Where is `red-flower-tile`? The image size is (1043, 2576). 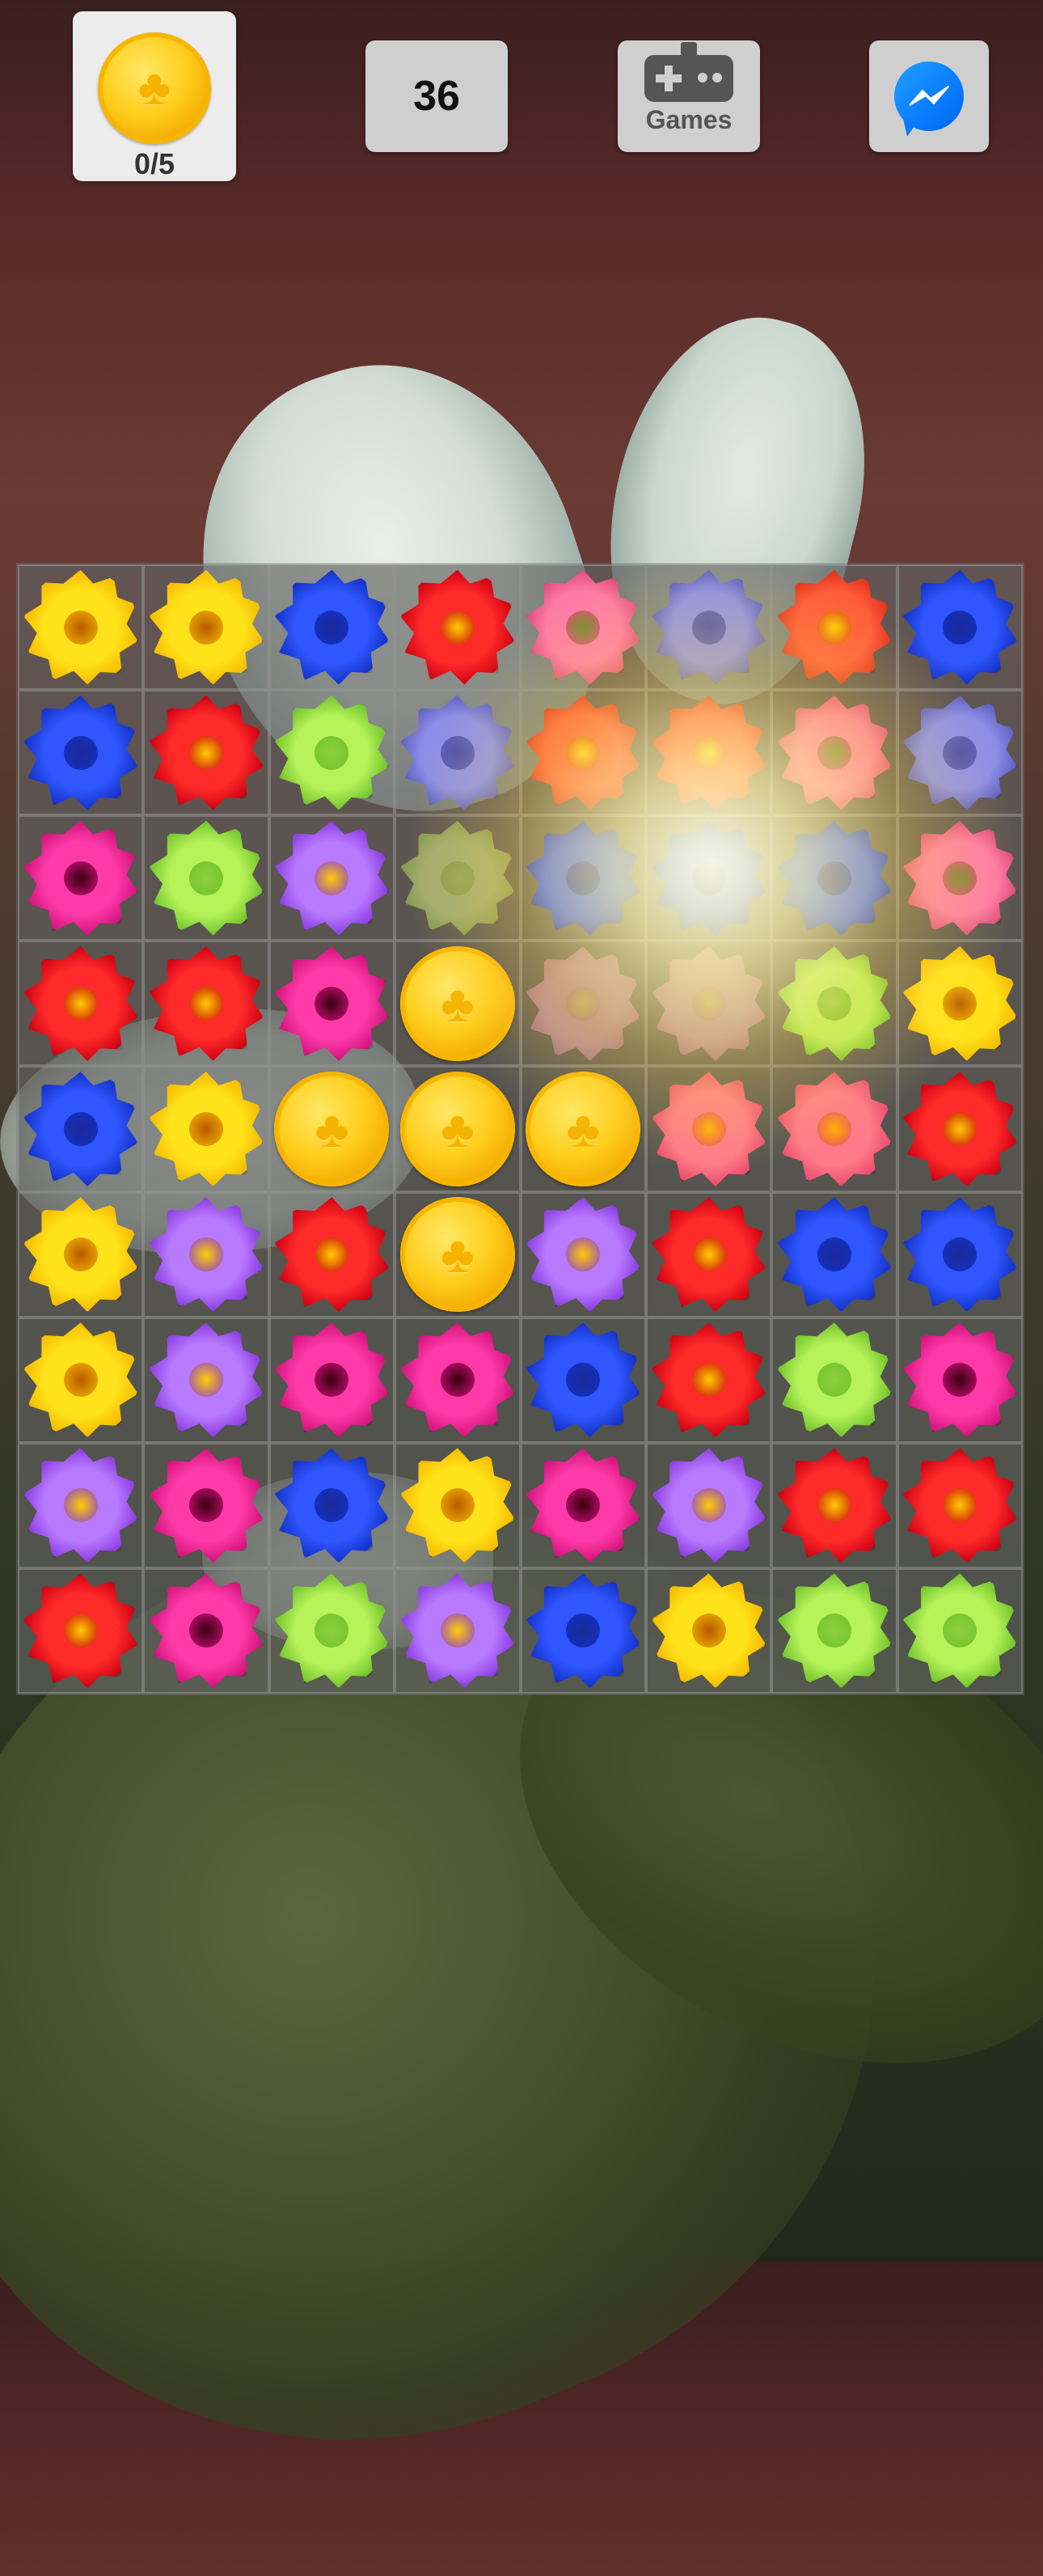 red-flower-tile is located at coordinates (834, 1506).